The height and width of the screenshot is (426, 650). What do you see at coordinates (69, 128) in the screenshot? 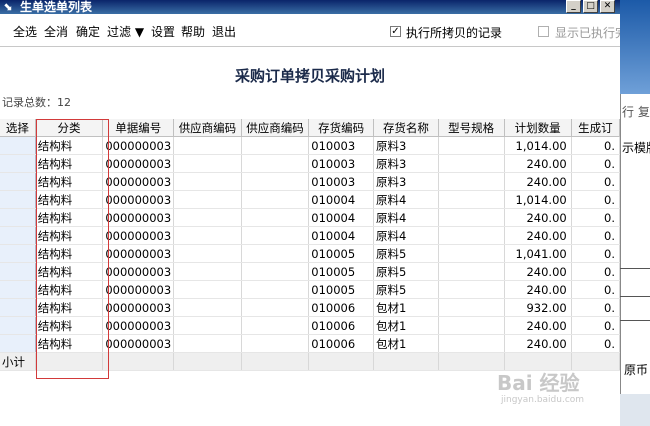
I see `column-header: 分类` at bounding box center [69, 128].